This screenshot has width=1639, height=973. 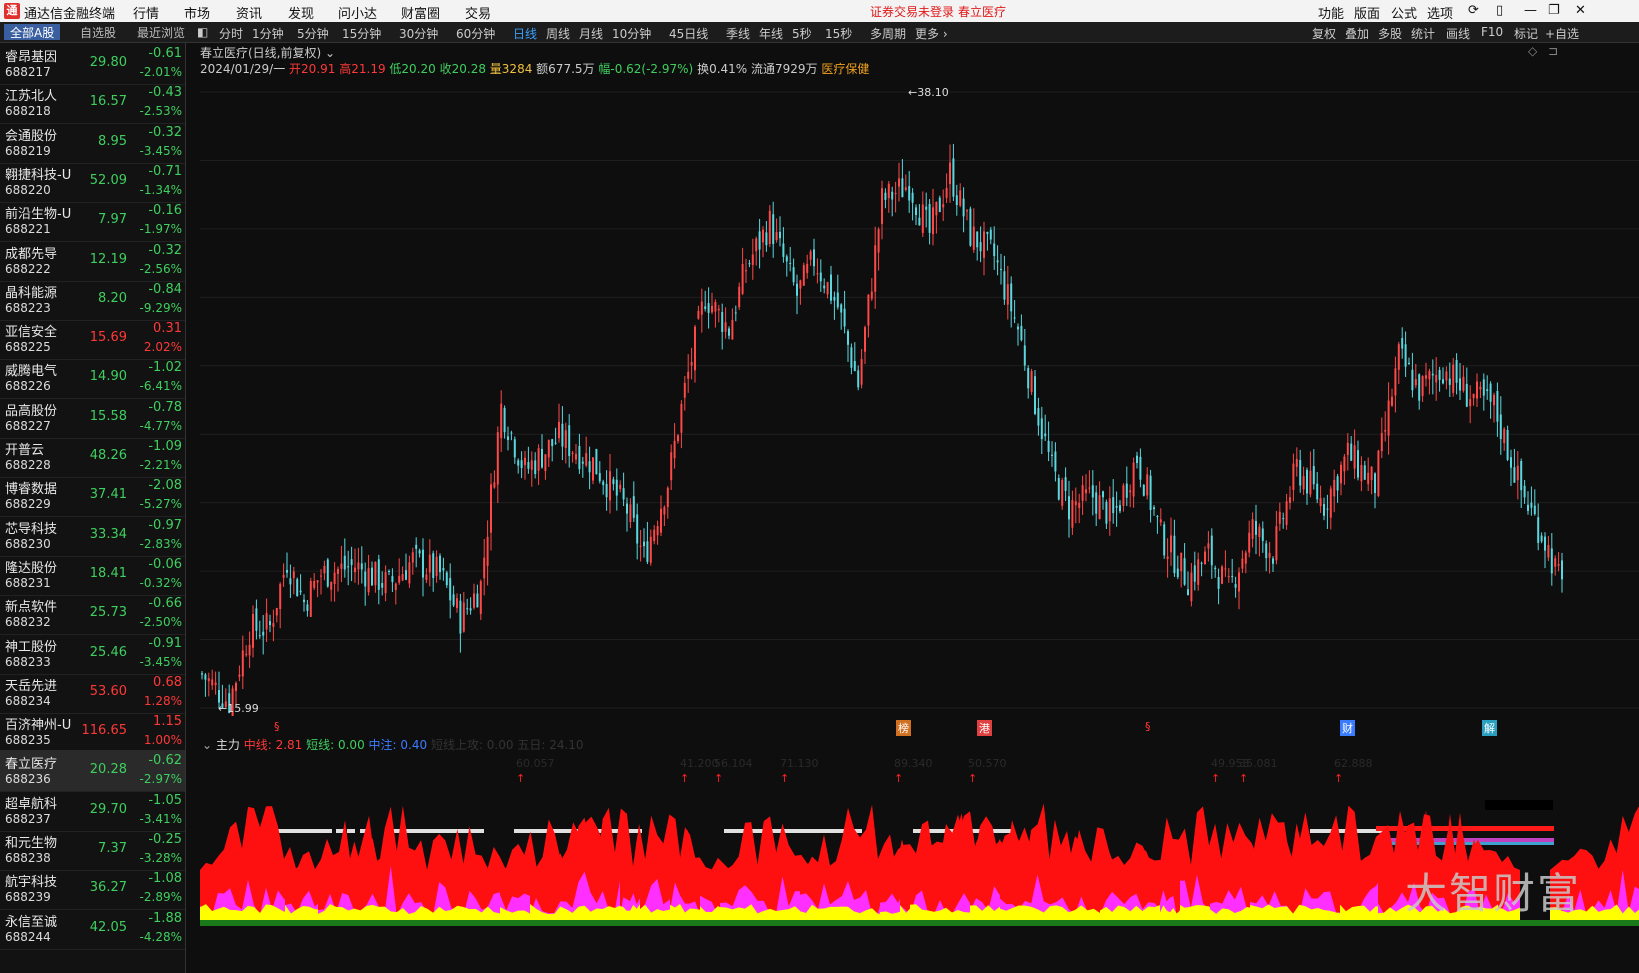 What do you see at coordinates (92, 654) in the screenshot?
I see `stock-row: 神工股份 688233 25.46 -0.91 -3.45%` at bounding box center [92, 654].